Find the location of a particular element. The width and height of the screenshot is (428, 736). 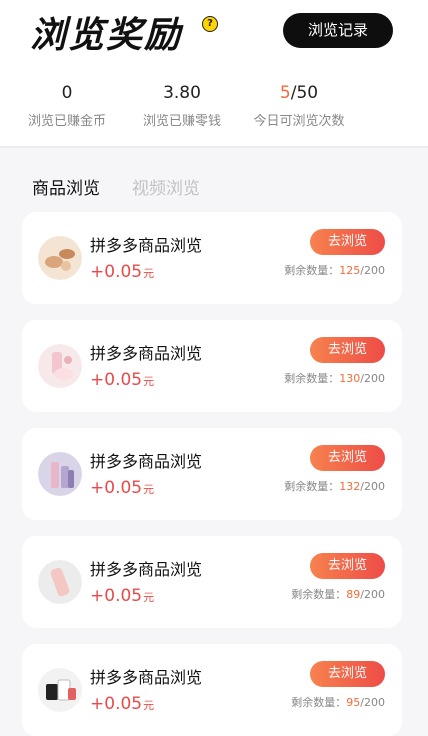

remaining-count: 剩余数量：95/200 is located at coordinates (338, 702).